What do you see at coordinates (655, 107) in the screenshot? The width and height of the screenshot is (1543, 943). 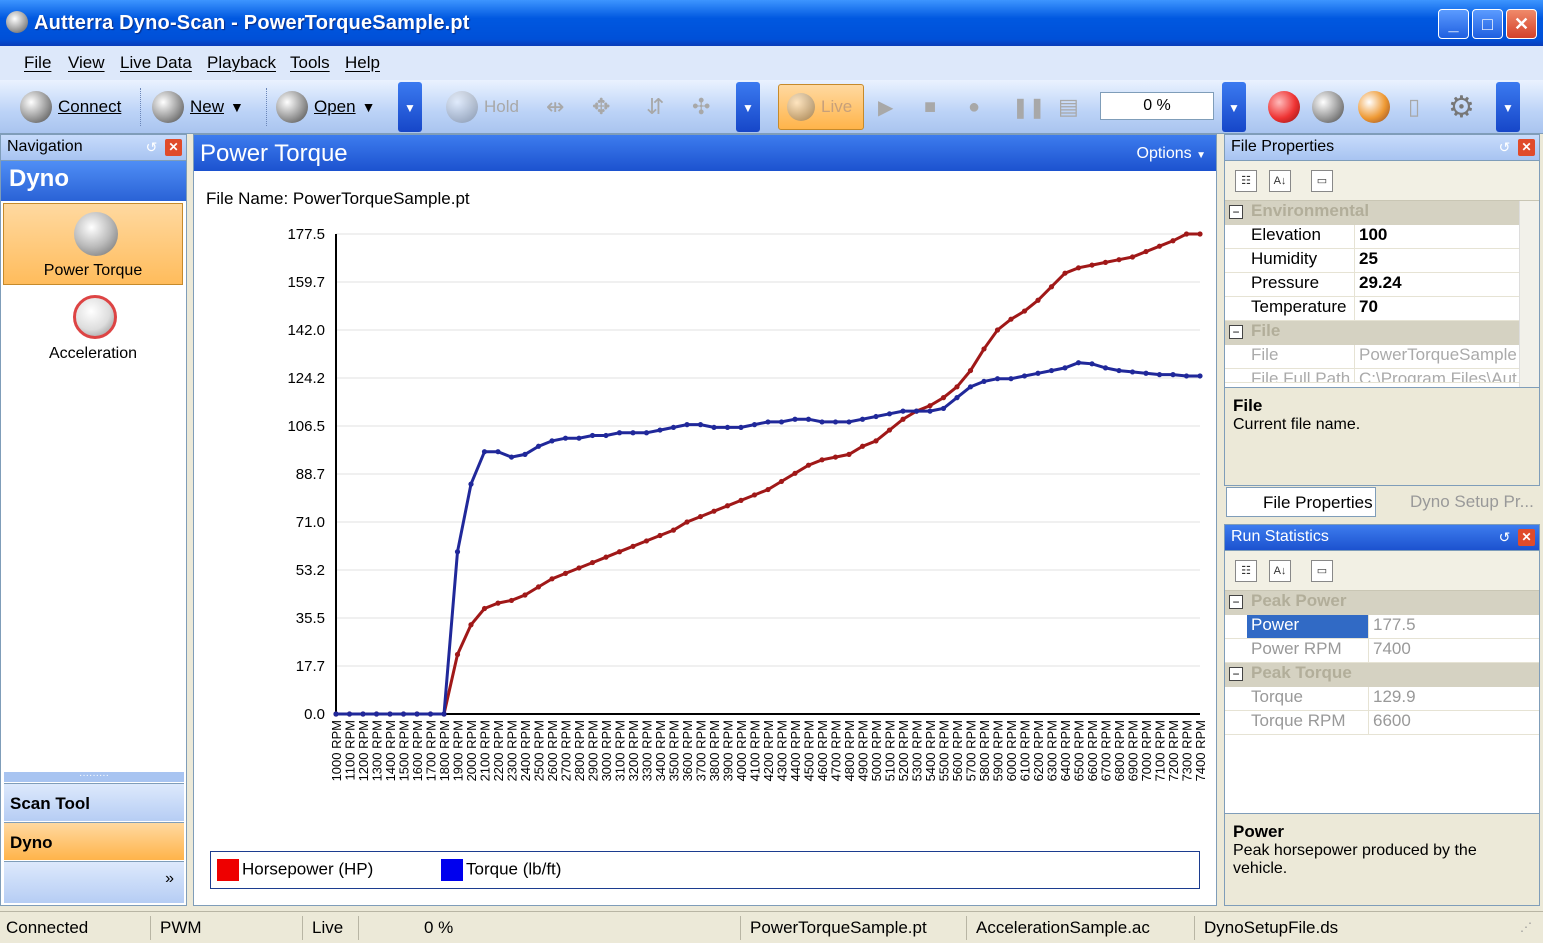 I see `zoom-y-button: ⇵` at bounding box center [655, 107].